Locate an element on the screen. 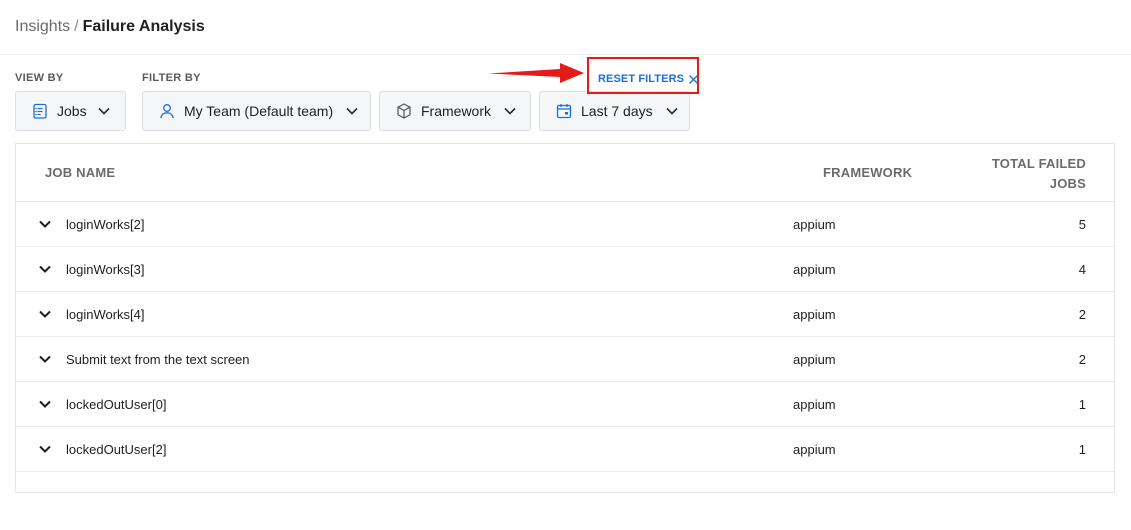  reset-filters-button: RESET FILTERS is located at coordinates (648, 79).